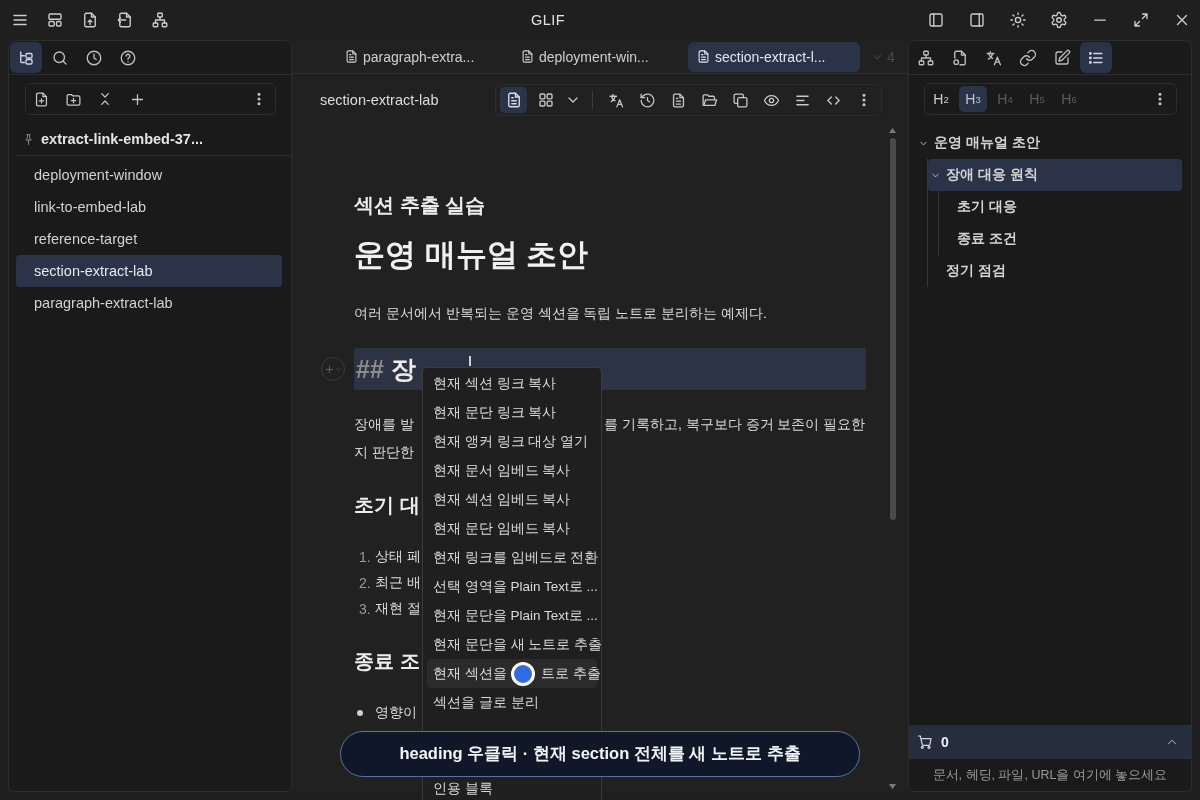 Image resolution: width=1200 pixels, height=800 pixels. I want to click on chevron-down-icon, so click(338, 369).